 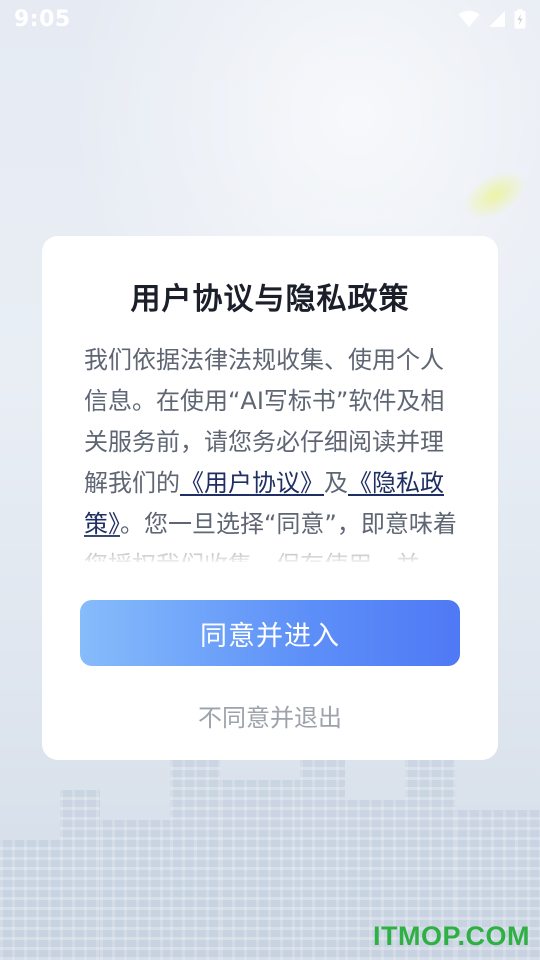 I want to click on signal-icon, so click(x=497, y=19).